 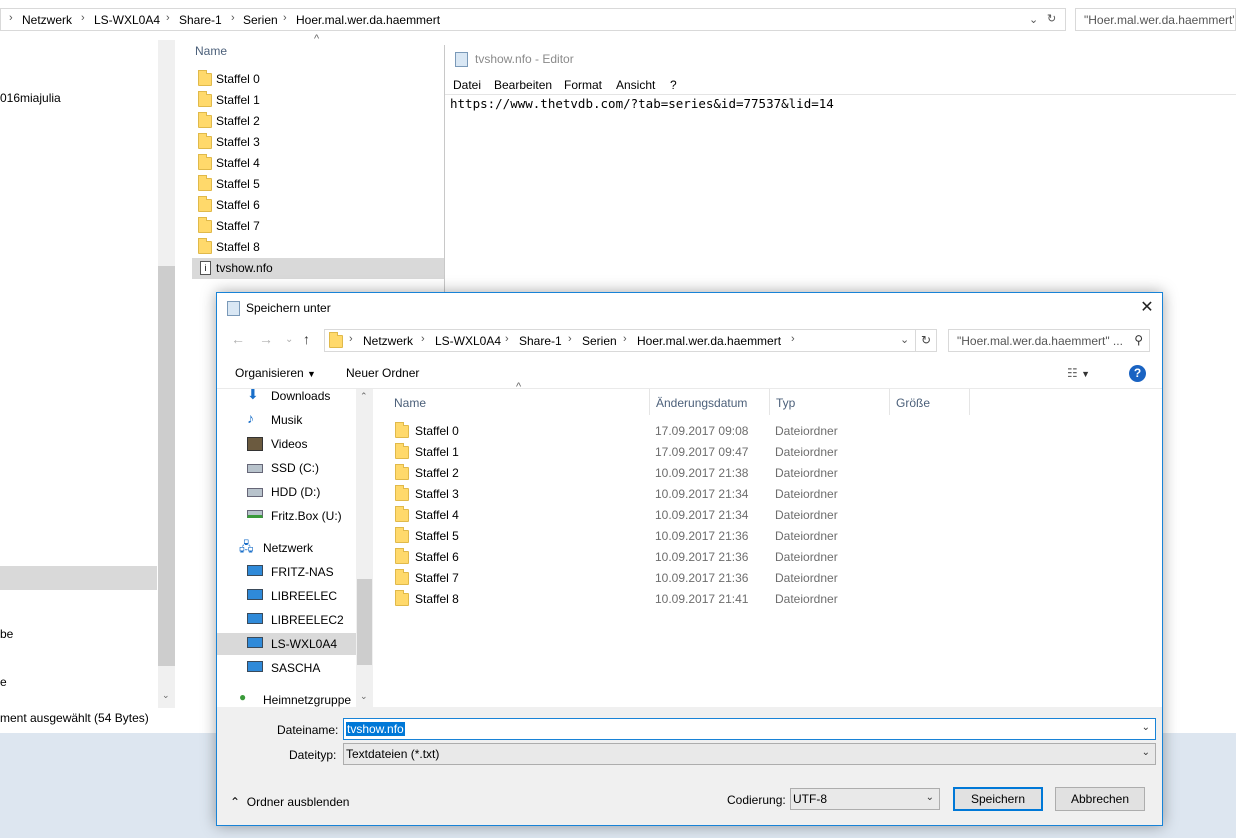 What do you see at coordinates (307, 444) in the screenshot?
I see `nav-item-videos: Videos` at bounding box center [307, 444].